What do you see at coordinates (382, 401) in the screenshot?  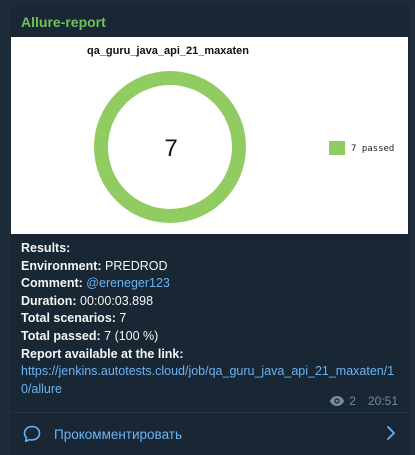 I see `message-time: 20:51` at bounding box center [382, 401].